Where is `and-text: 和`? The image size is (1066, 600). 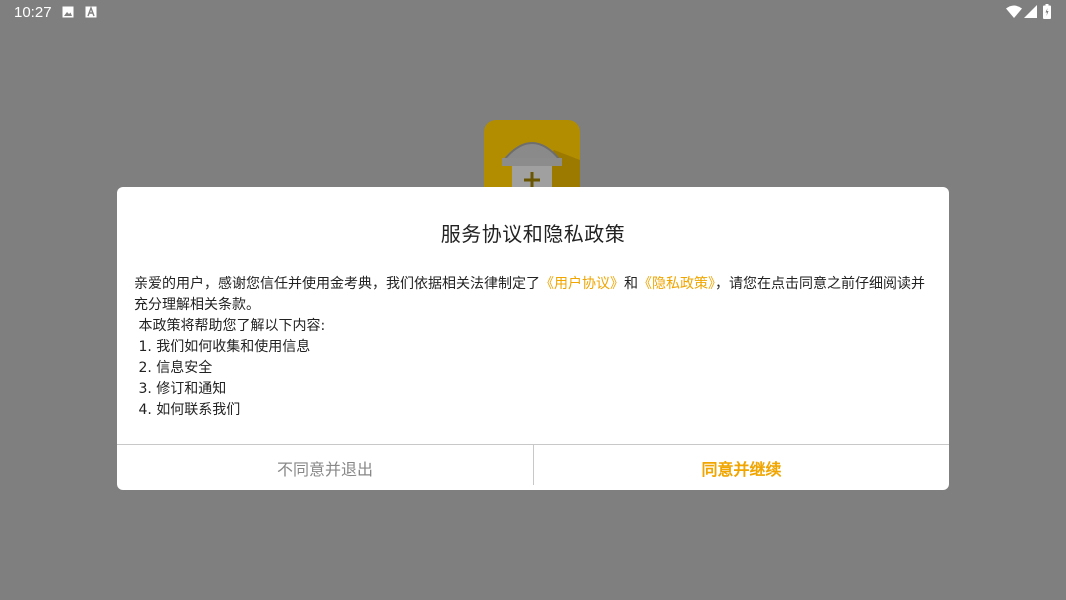 and-text: 和 is located at coordinates (631, 284).